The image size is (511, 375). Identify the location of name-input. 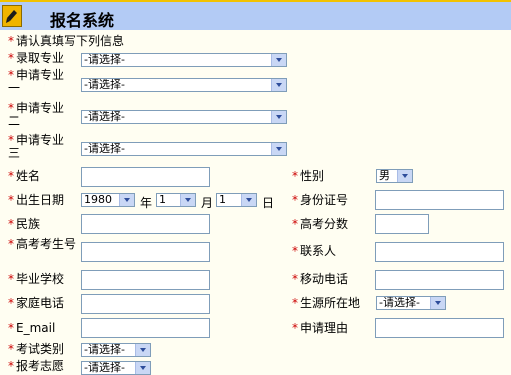
(145, 177).